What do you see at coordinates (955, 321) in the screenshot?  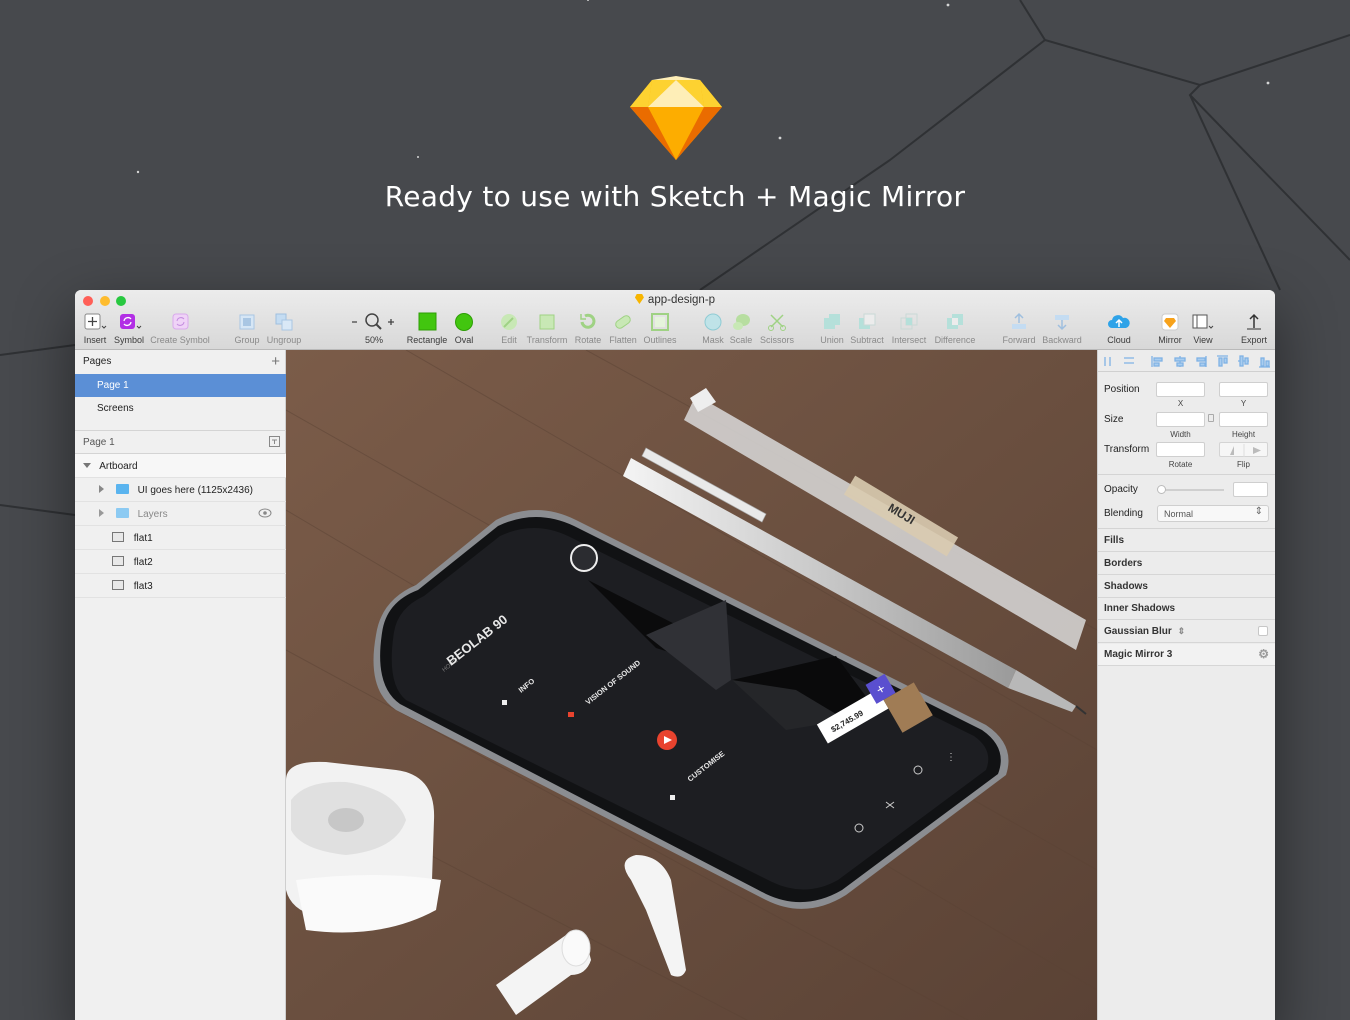 I see `difference-icon` at bounding box center [955, 321].